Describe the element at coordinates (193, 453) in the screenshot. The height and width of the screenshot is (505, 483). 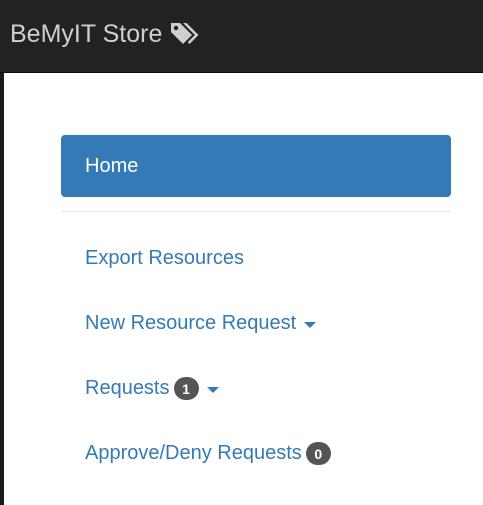
I see `sidebar-item-label: Approve/Deny Requests` at that location.